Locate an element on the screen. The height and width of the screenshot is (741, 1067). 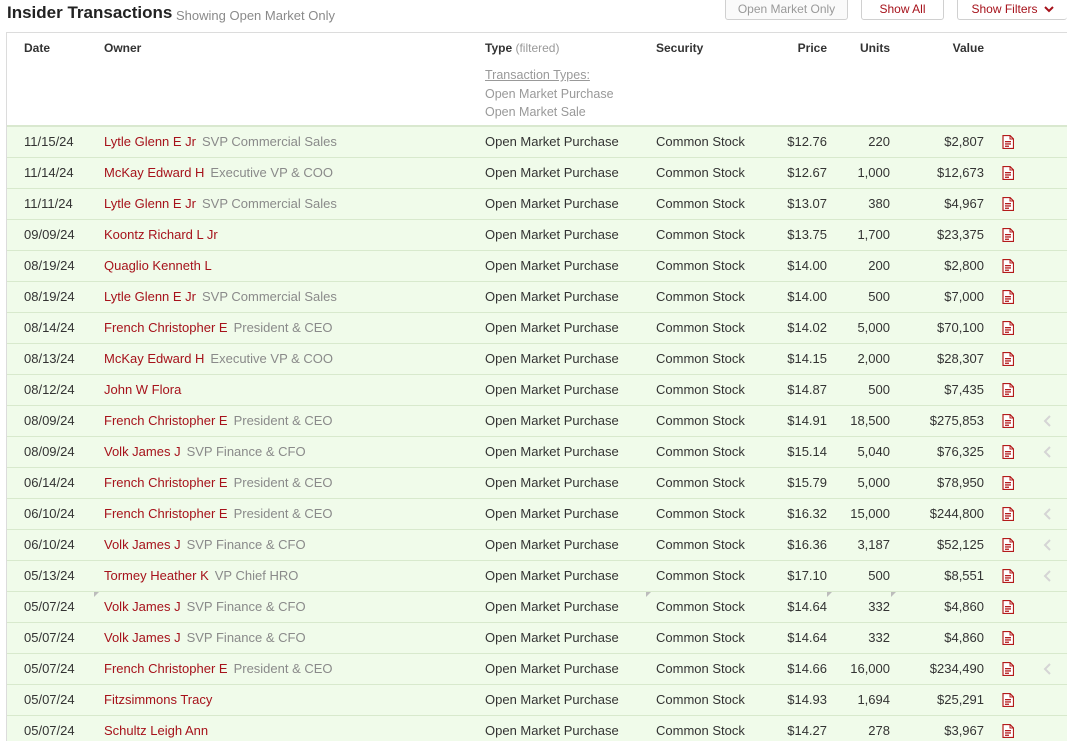
owner-link: John W Flora is located at coordinates (142, 389).